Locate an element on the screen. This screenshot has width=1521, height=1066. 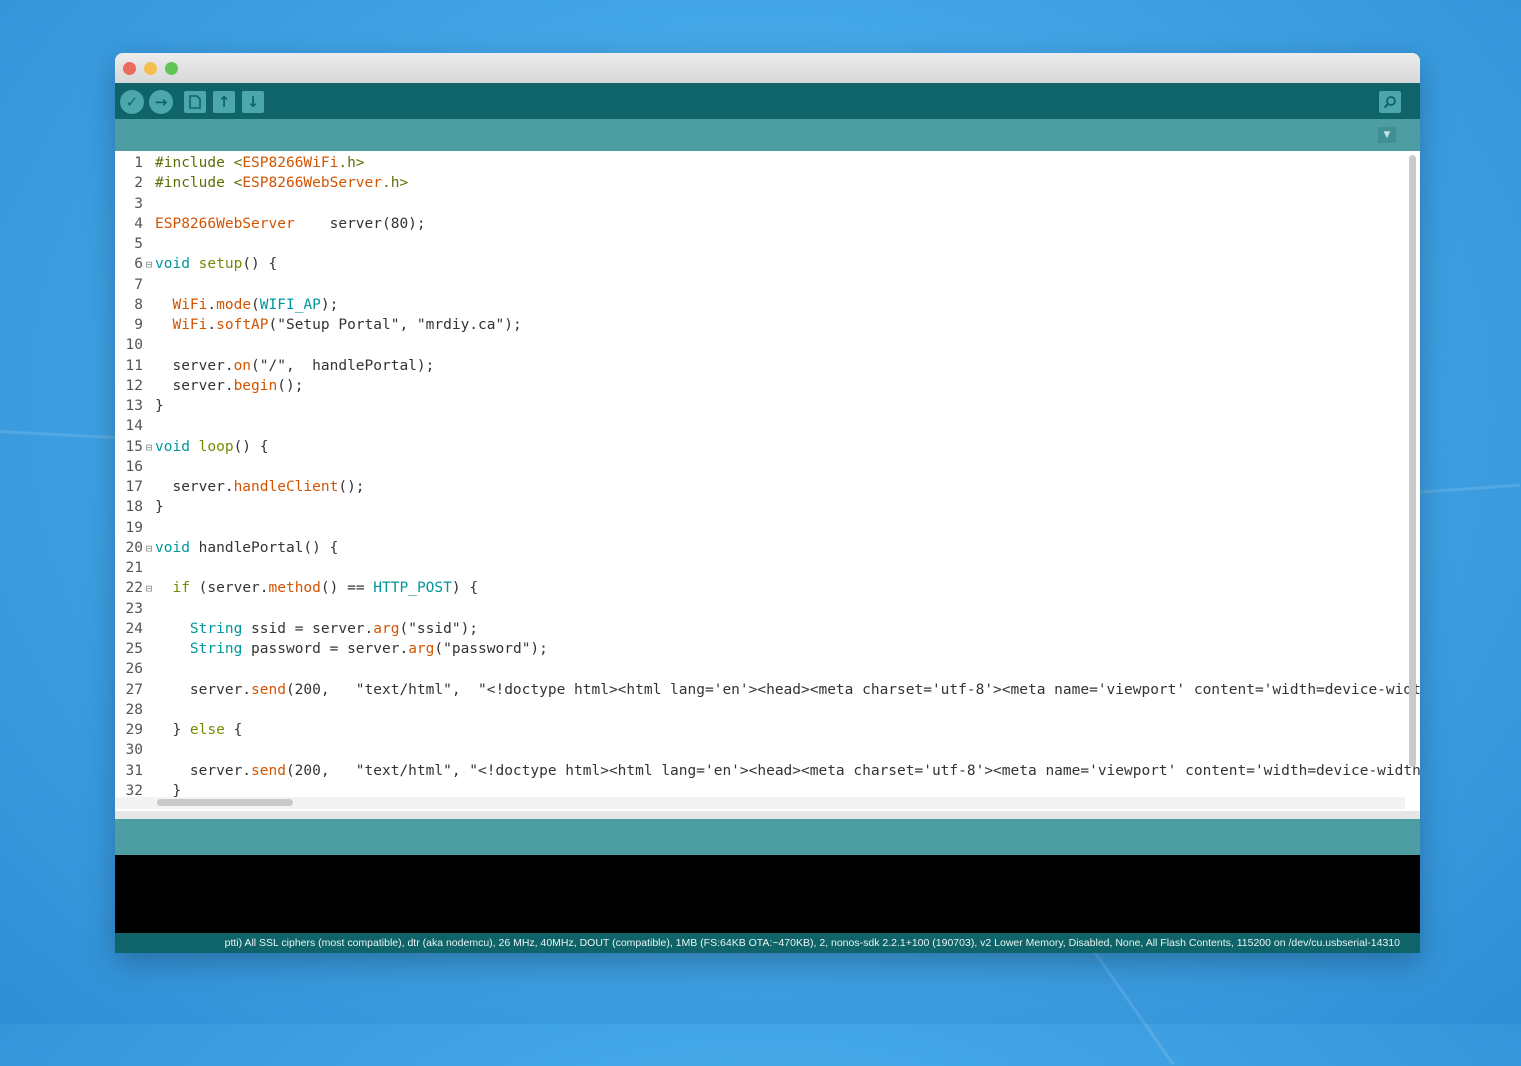
zoom-window-button is located at coordinates (171, 68).